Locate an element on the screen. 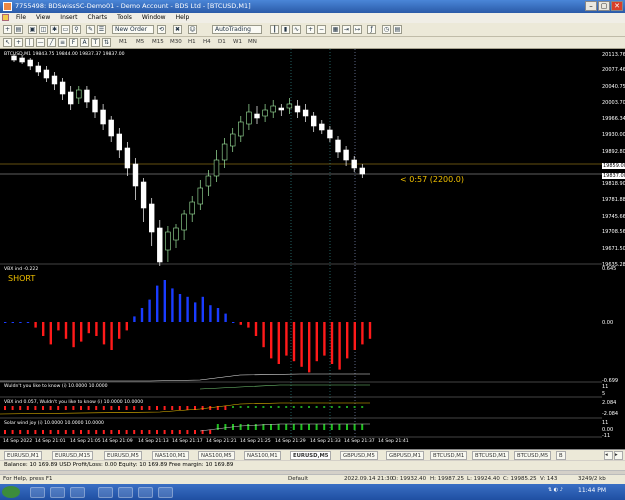  chart-tab: GBPUSD,M5 is located at coordinates (359, 455).